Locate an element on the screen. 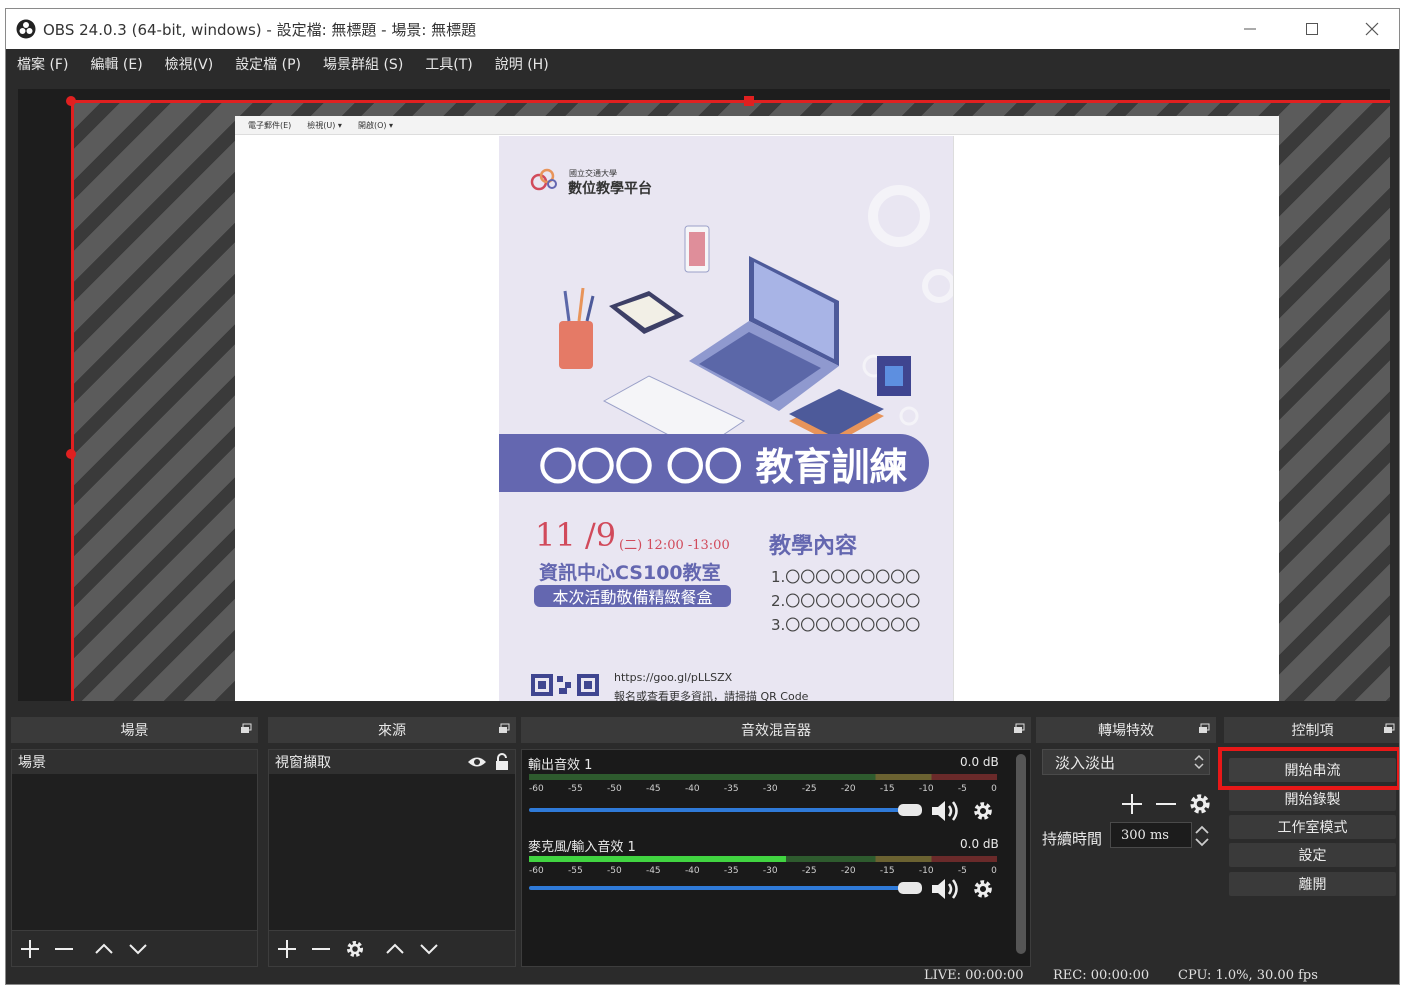 Image resolution: width=1405 pixels, height=985 pixels. meter-tick-label: -20 is located at coordinates (848, 871).